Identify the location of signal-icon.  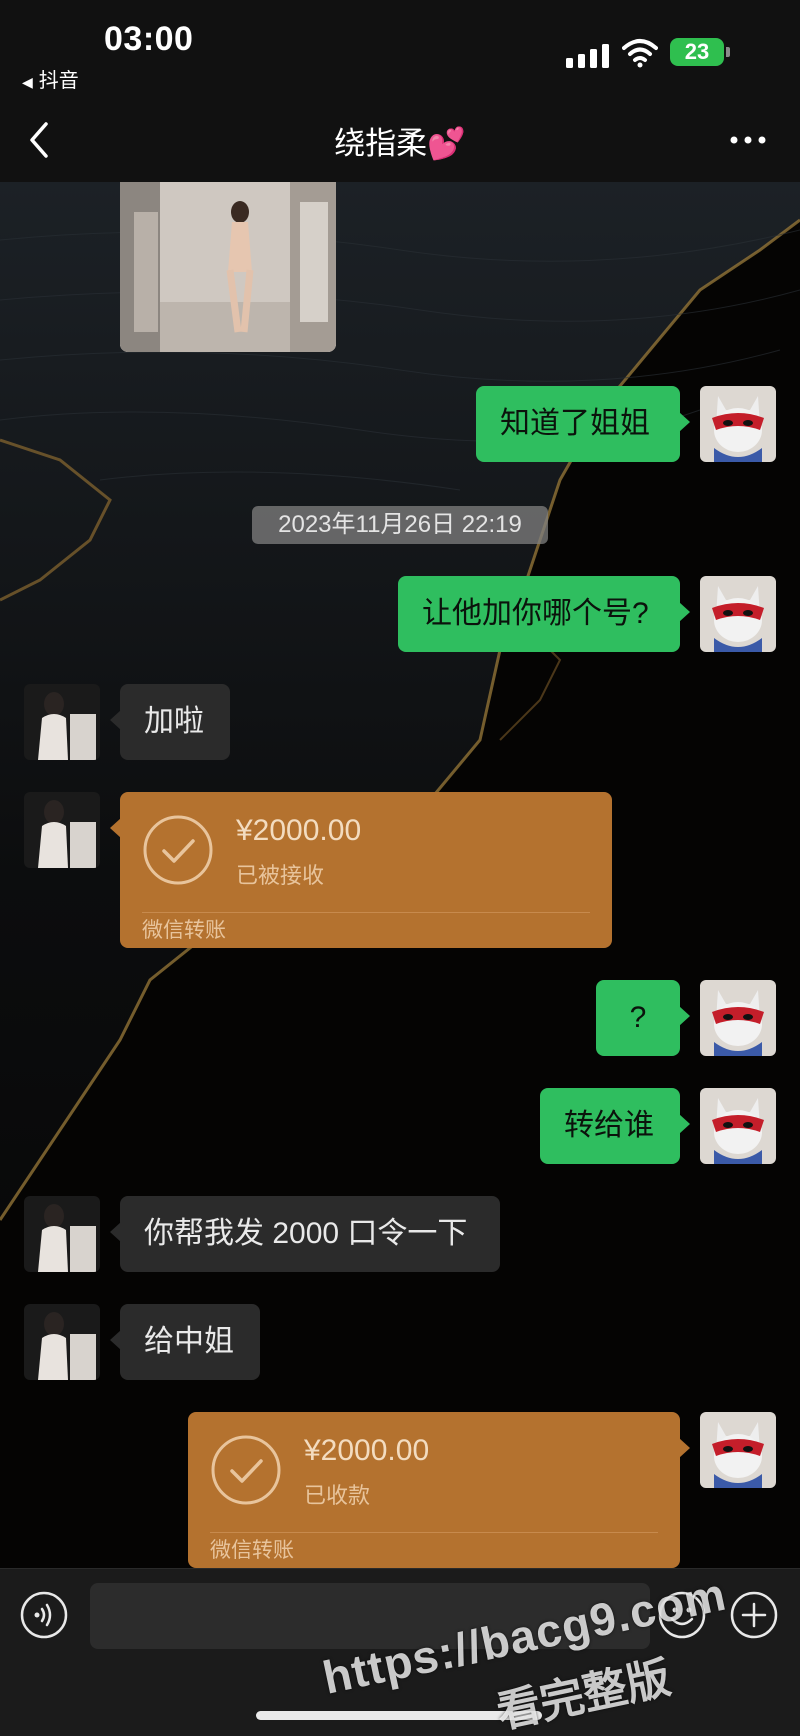
(587, 56).